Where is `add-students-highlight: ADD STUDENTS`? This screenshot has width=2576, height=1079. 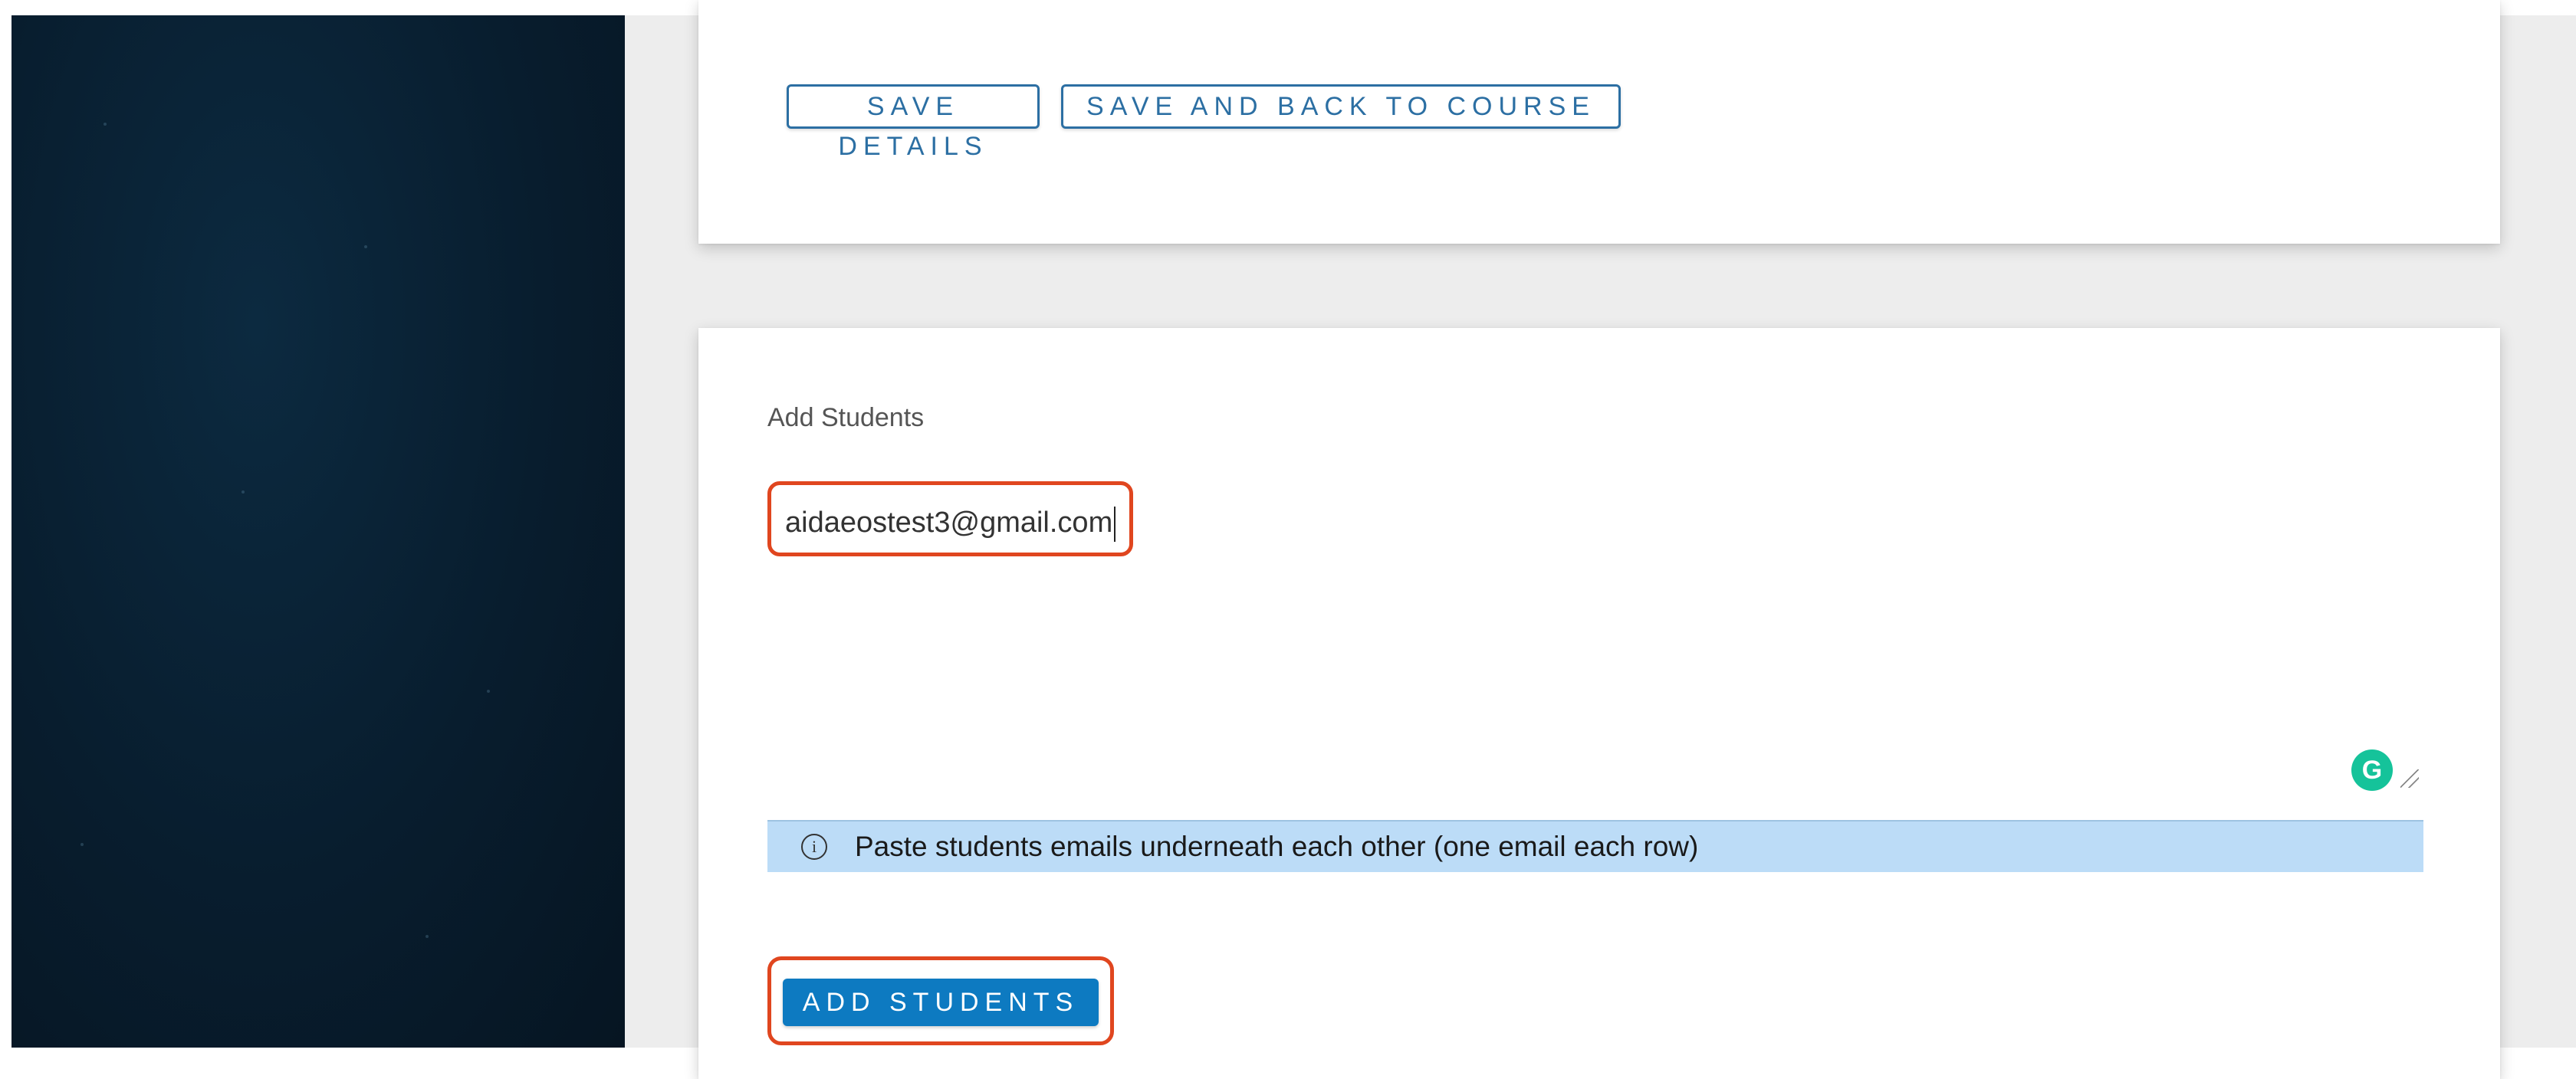
add-students-highlight: ADD STUDENTS is located at coordinates (941, 1000).